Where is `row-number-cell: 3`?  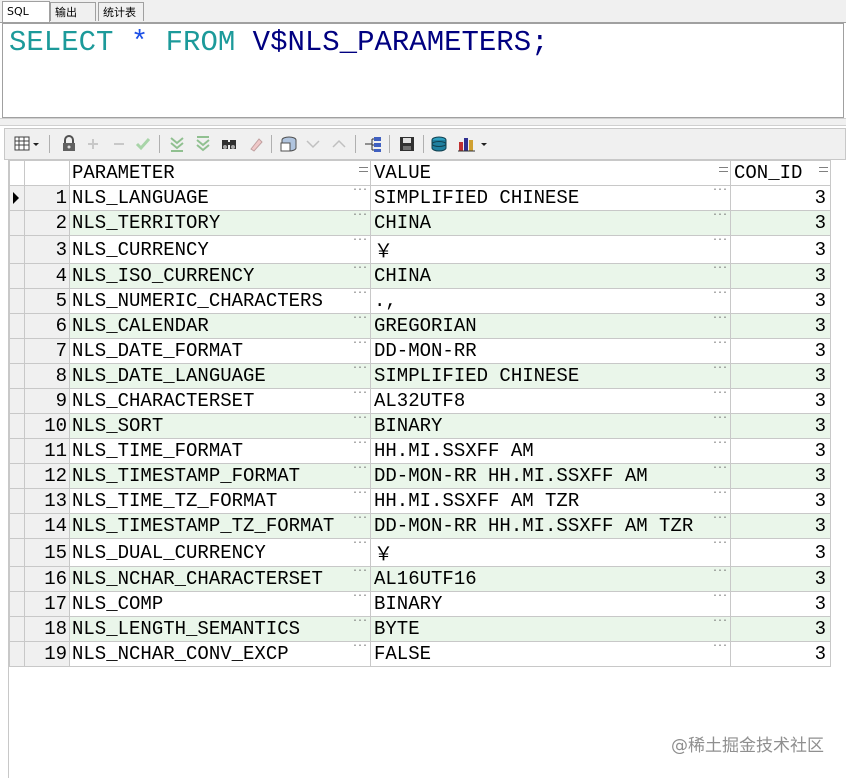
row-number-cell: 3 is located at coordinates (47, 249).